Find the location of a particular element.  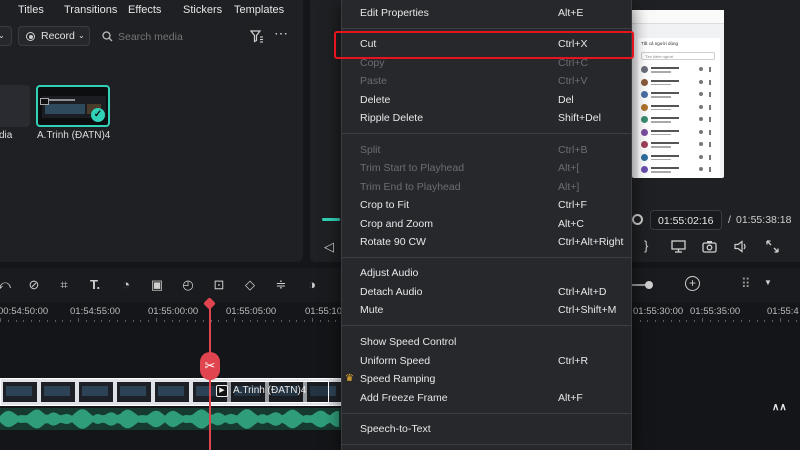

menu-item-mute: Mute Ctrl+Shift+M is located at coordinates (486, 311).